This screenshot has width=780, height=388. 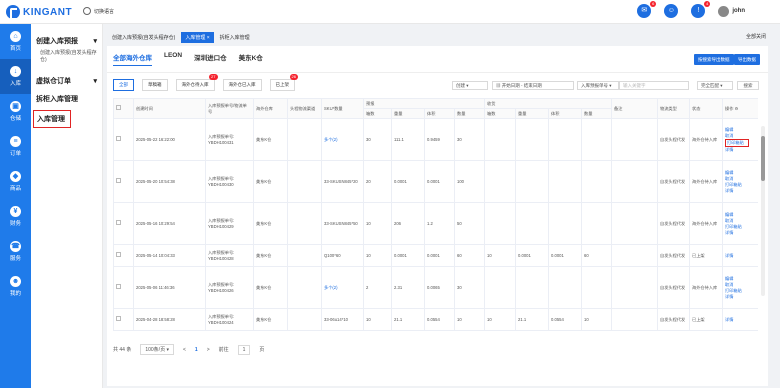 What do you see at coordinates (169, 139) in the screenshot?
I see `cell-time: 2025-05-22 16:22:00` at bounding box center [169, 139].